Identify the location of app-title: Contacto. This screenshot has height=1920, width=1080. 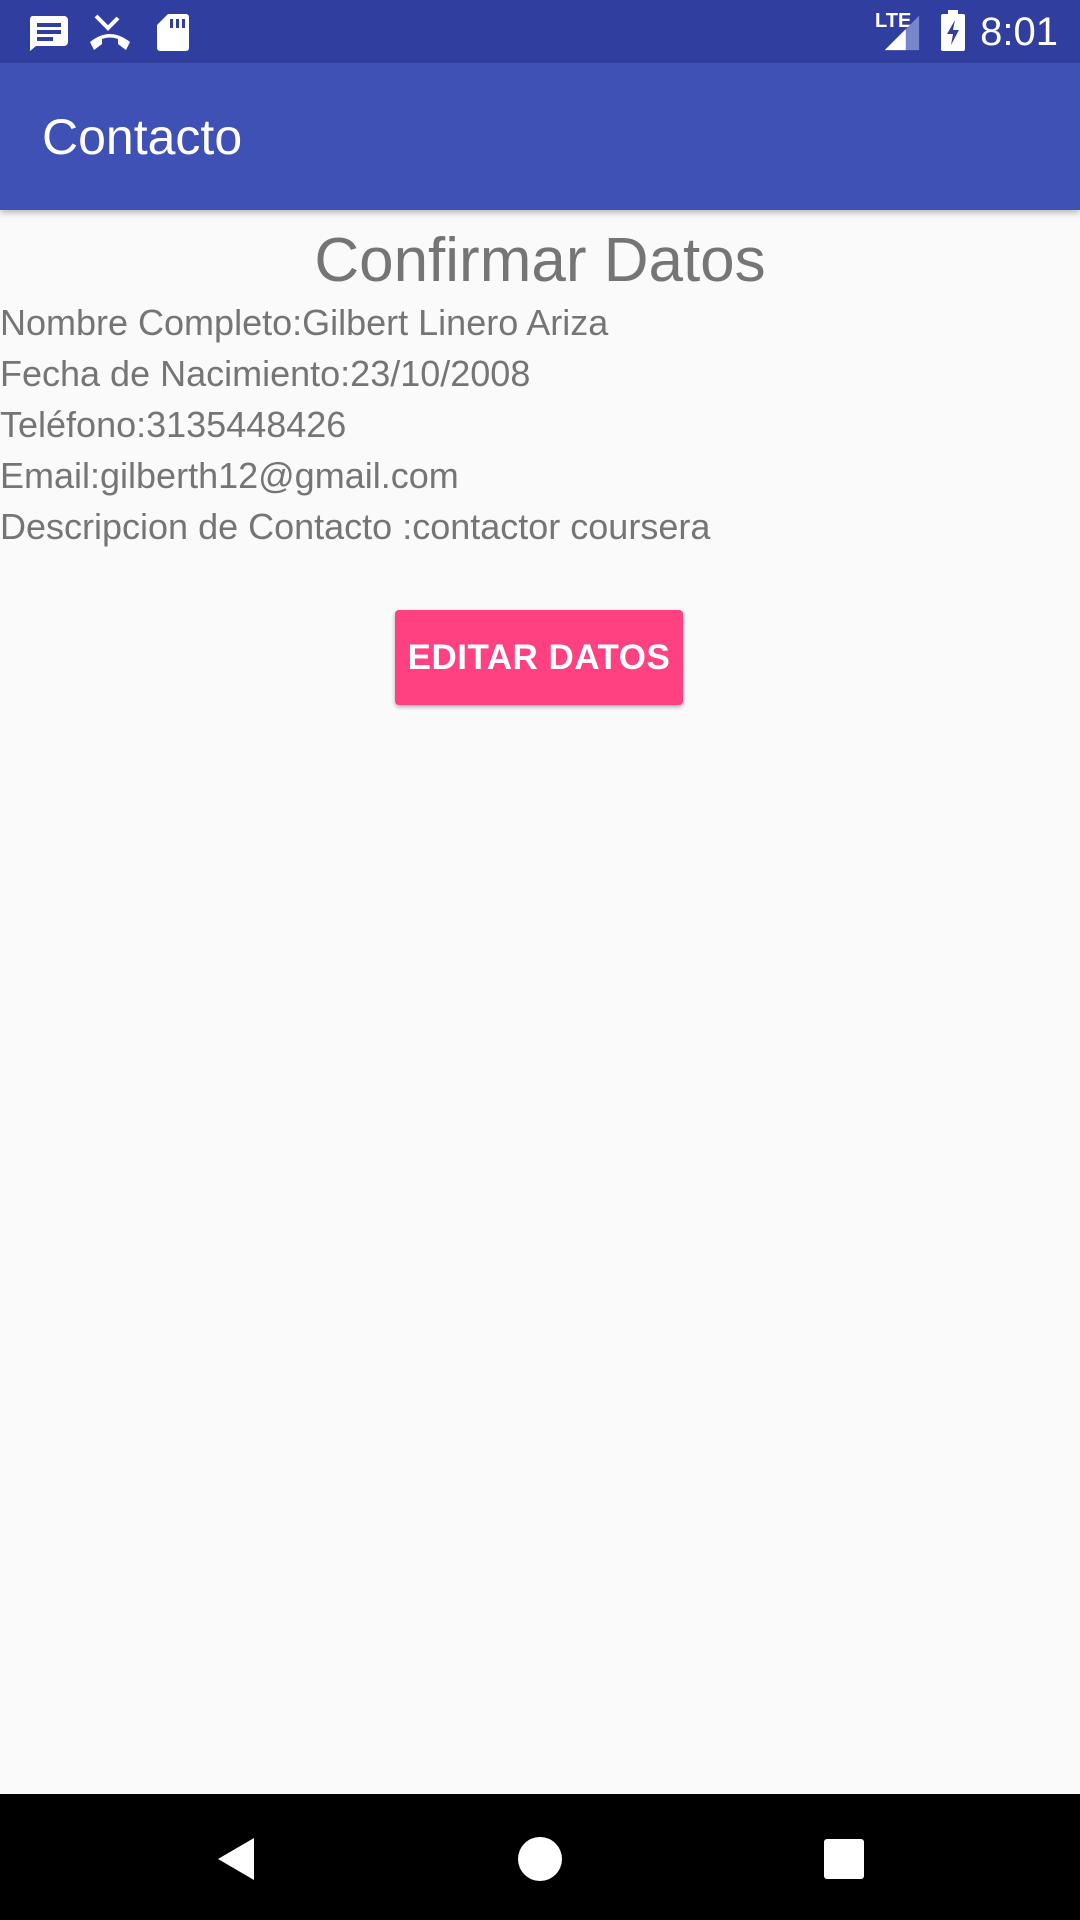
(142, 137).